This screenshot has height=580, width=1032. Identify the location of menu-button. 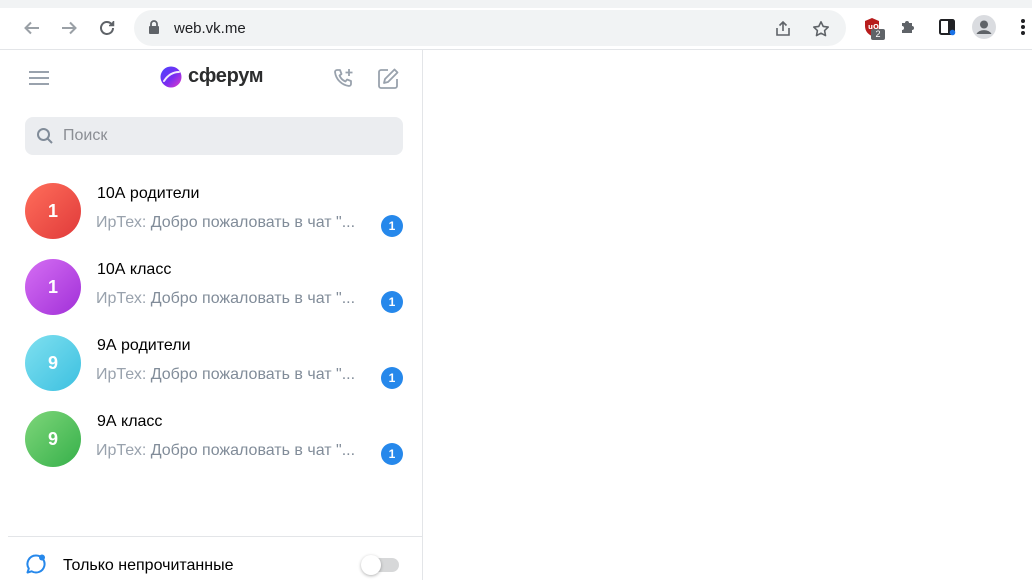
(39, 80).